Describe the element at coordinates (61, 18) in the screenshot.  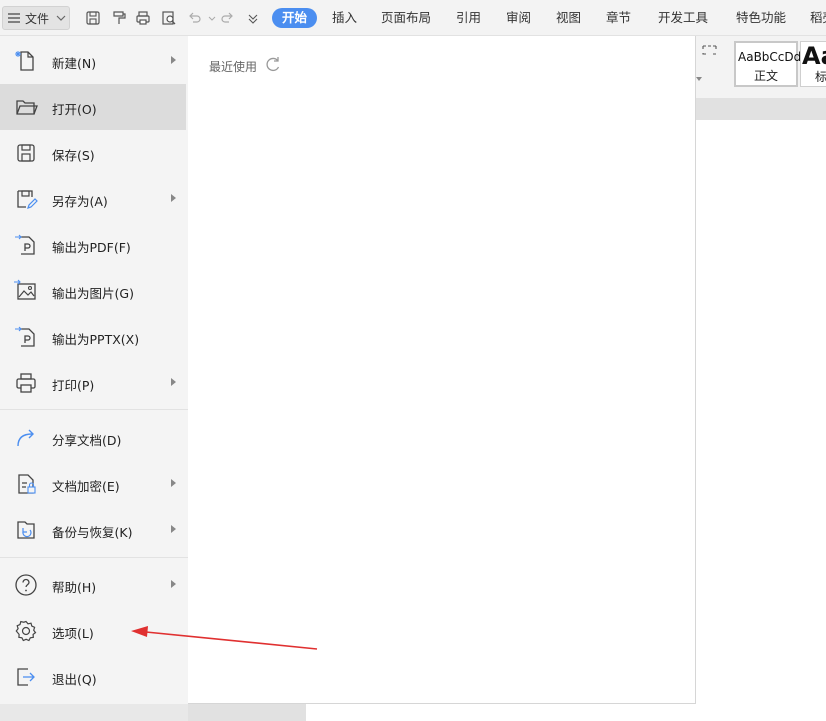
I see `chevron-down-icon` at that location.